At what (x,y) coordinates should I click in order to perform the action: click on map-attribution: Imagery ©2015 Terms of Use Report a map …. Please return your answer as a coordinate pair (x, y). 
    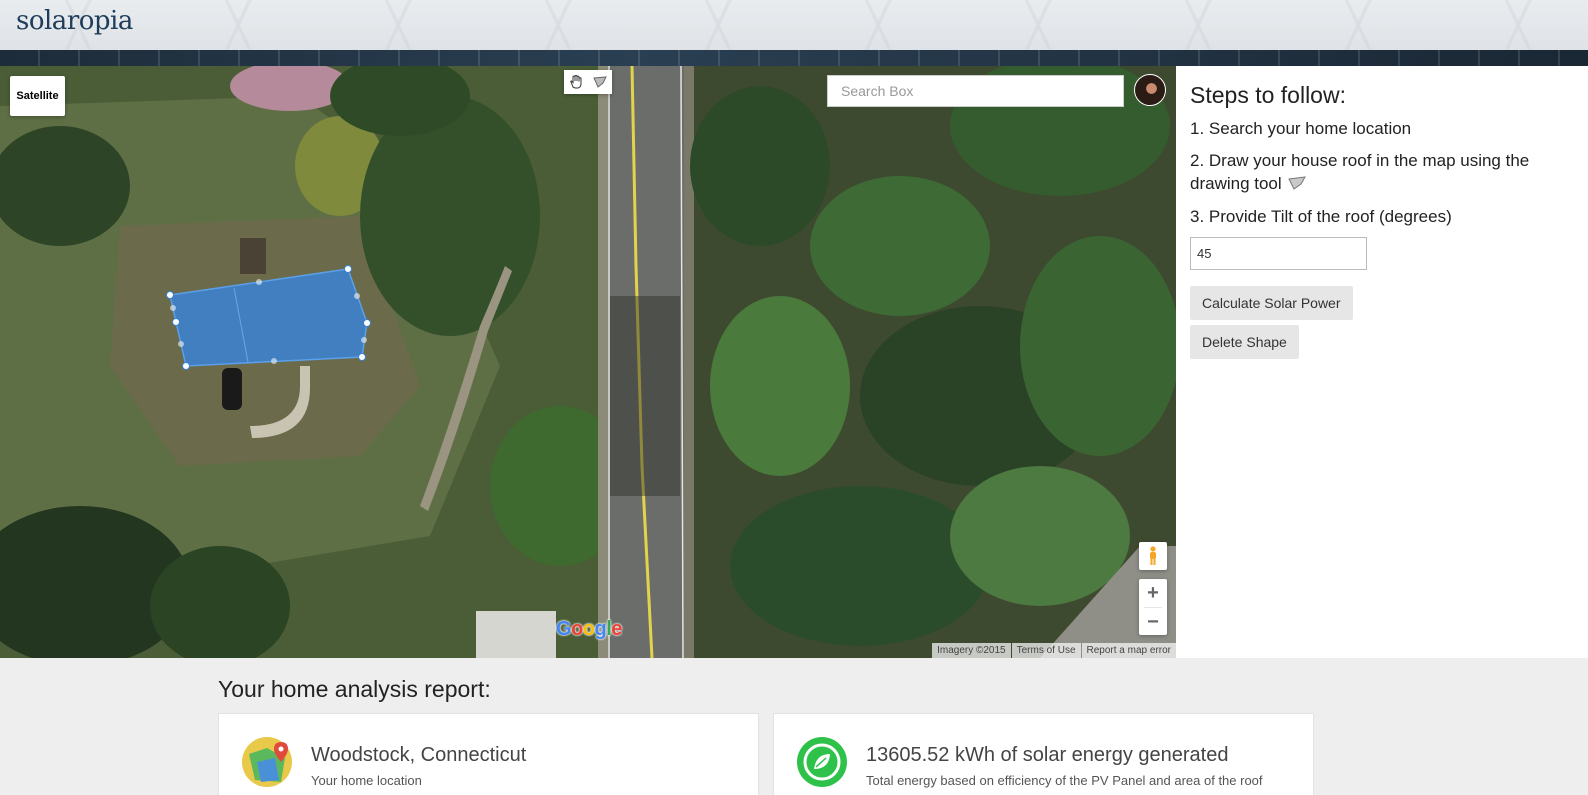
    Looking at the image, I should click on (1053, 650).